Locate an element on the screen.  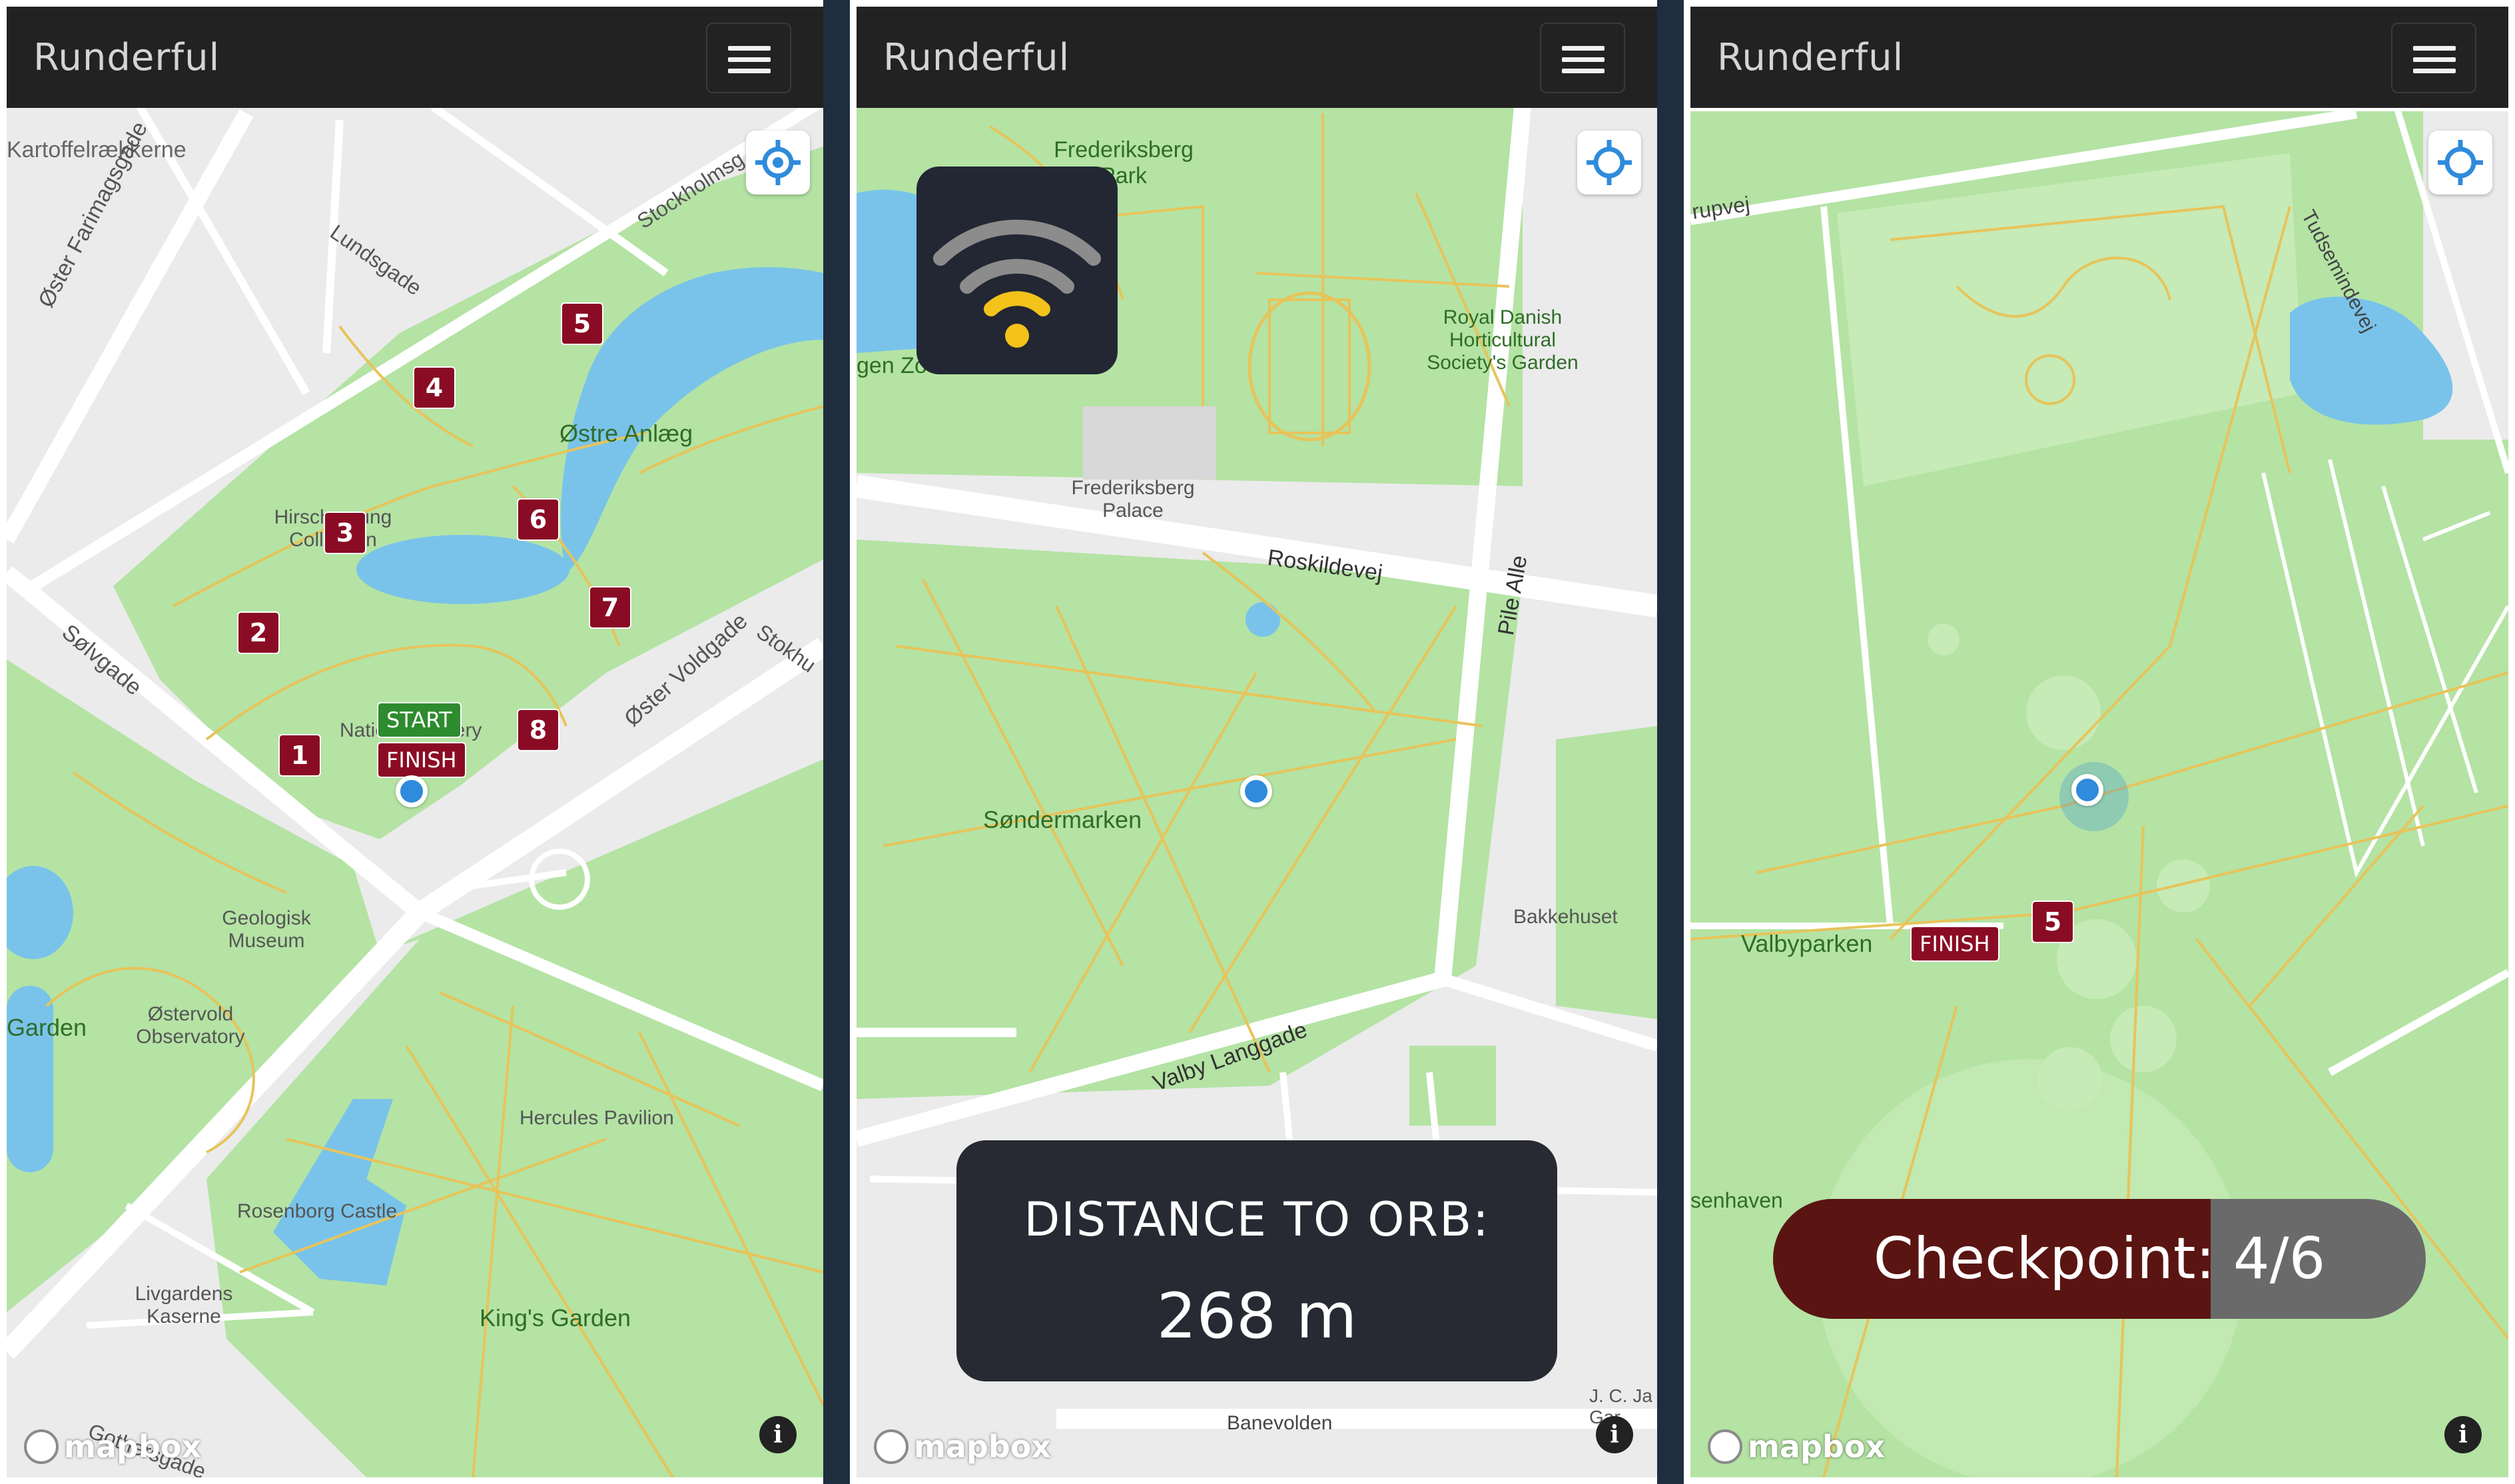
distance-label: DISTANCE TO ORB: is located at coordinates (1257, 1219).